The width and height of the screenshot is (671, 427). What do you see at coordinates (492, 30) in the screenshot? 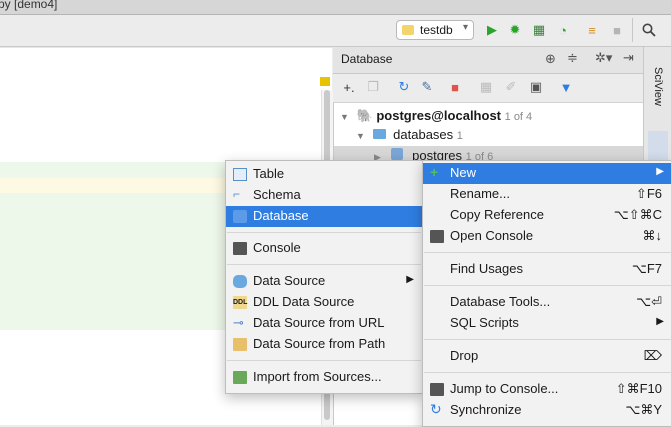
I see `run-icon: ▶` at bounding box center [492, 30].